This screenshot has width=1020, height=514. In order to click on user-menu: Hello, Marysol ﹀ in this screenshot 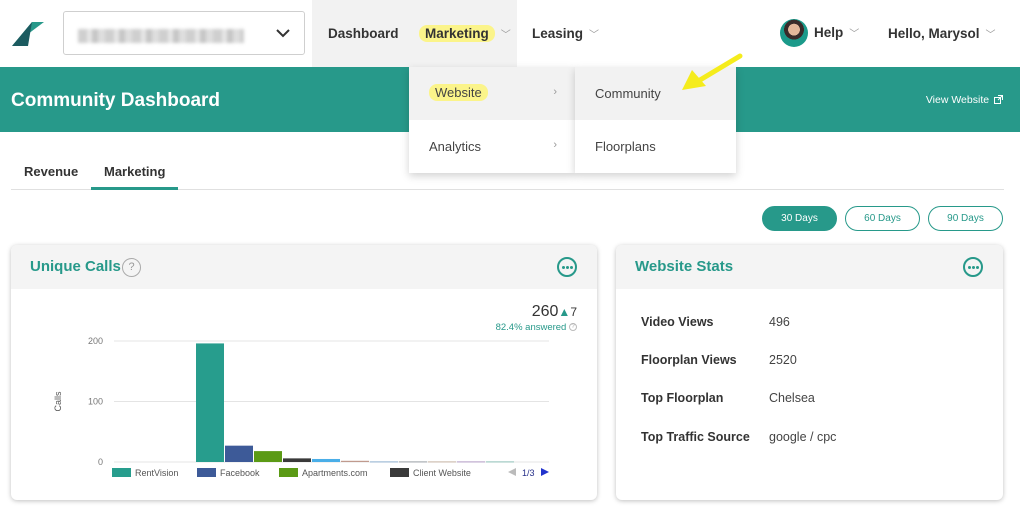, I will do `click(942, 33)`.